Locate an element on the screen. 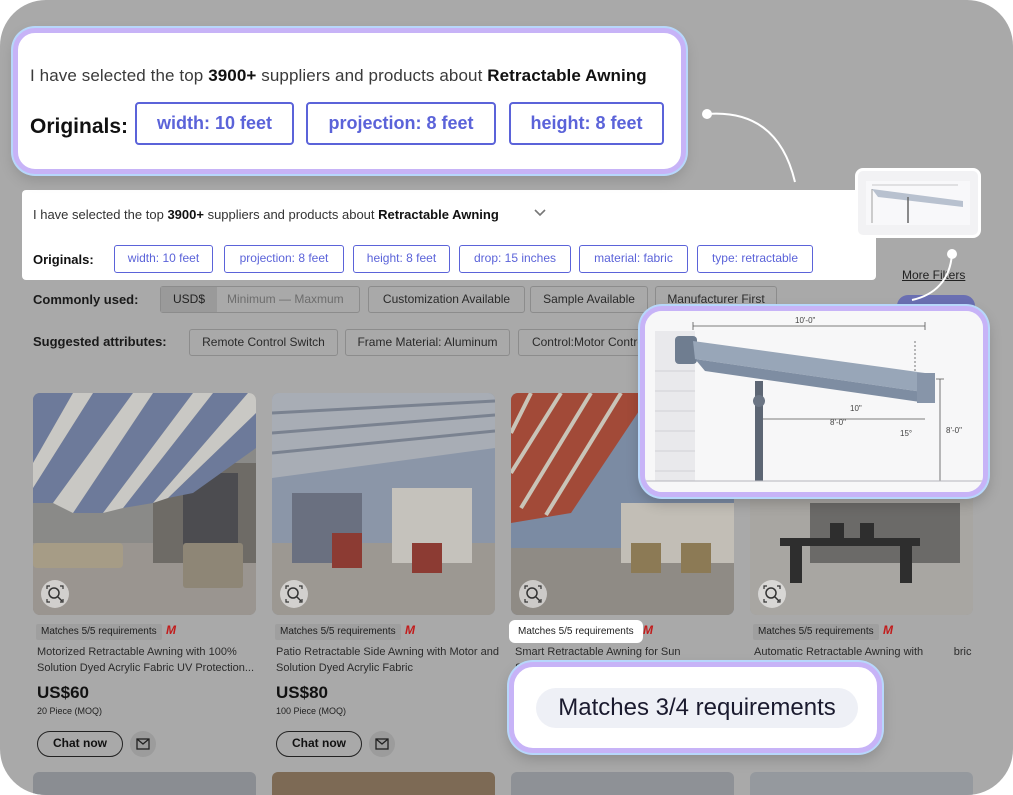  summary-query: Retractable Awning is located at coordinates (438, 214).